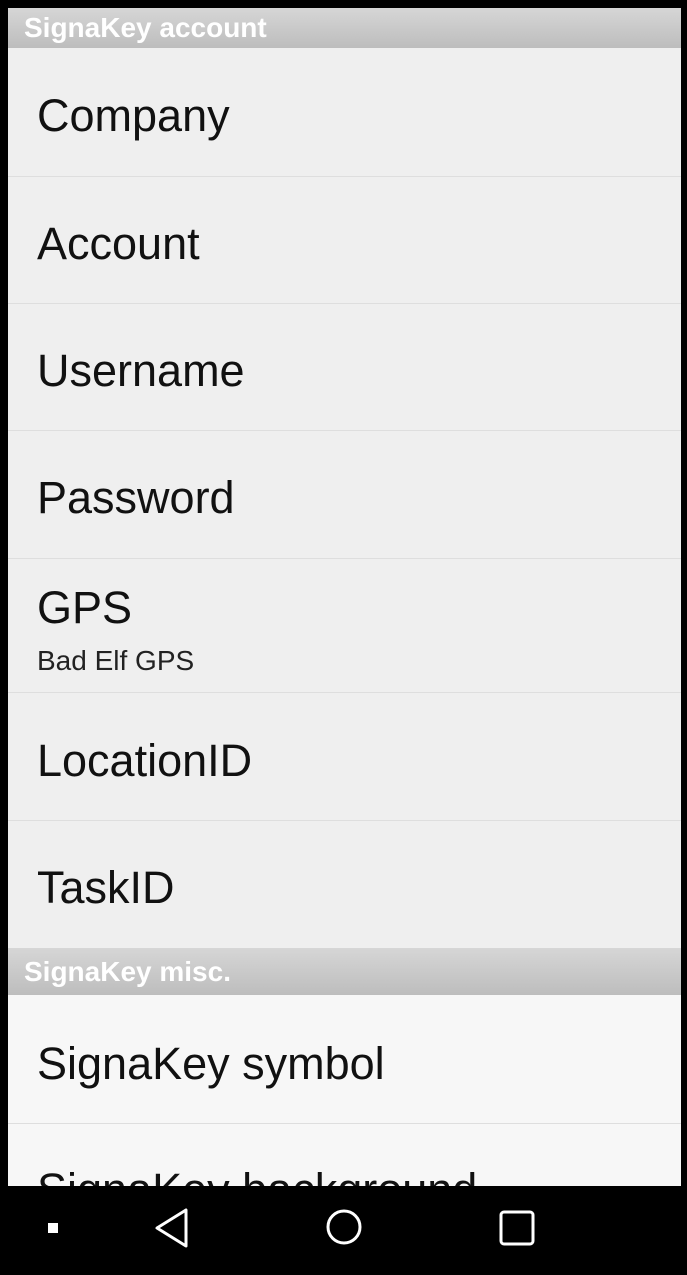 Image resolution: width=687 pixels, height=1275 pixels. I want to click on settings-item-taskid: TaskID, so click(344, 884).